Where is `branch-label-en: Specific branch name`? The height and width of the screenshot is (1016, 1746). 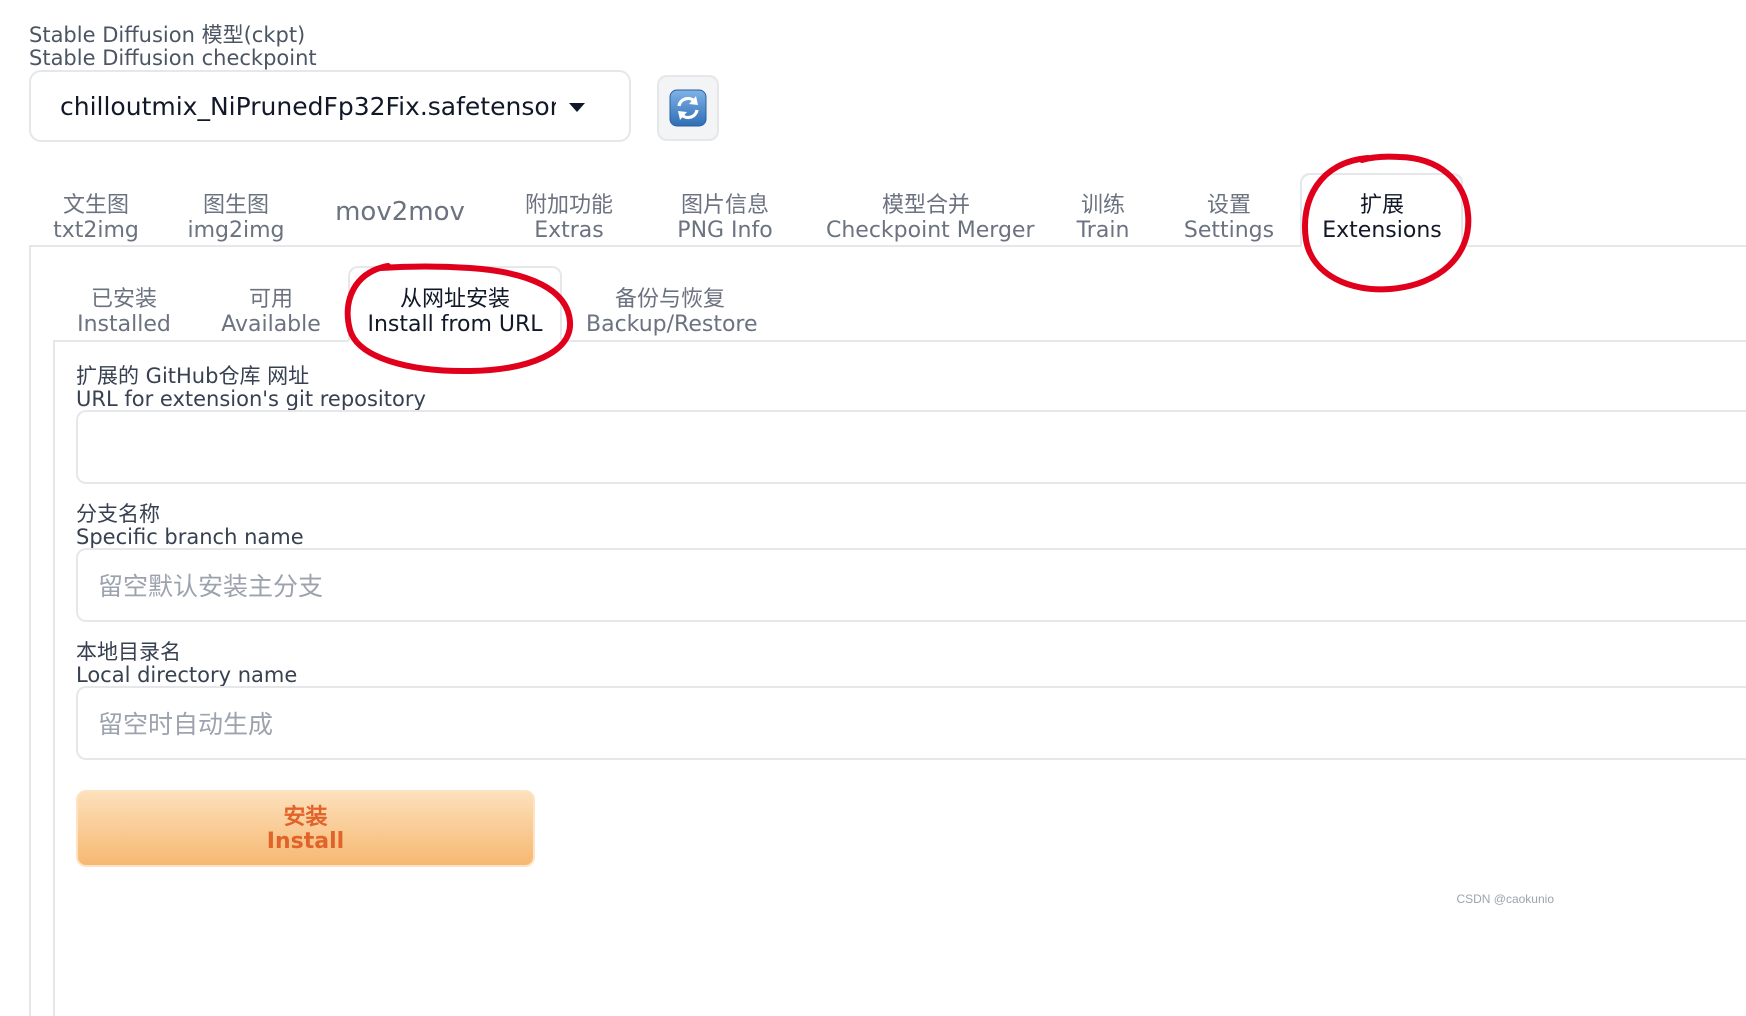
branch-label-en: Specific branch name is located at coordinates (190, 537).